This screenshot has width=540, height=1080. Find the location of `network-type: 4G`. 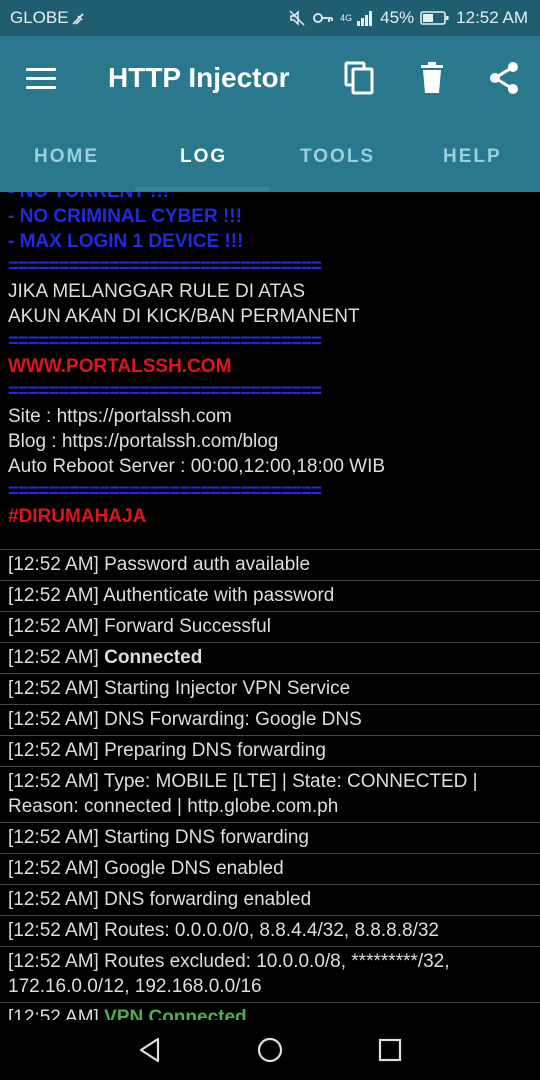

network-type: 4G is located at coordinates (346, 17).